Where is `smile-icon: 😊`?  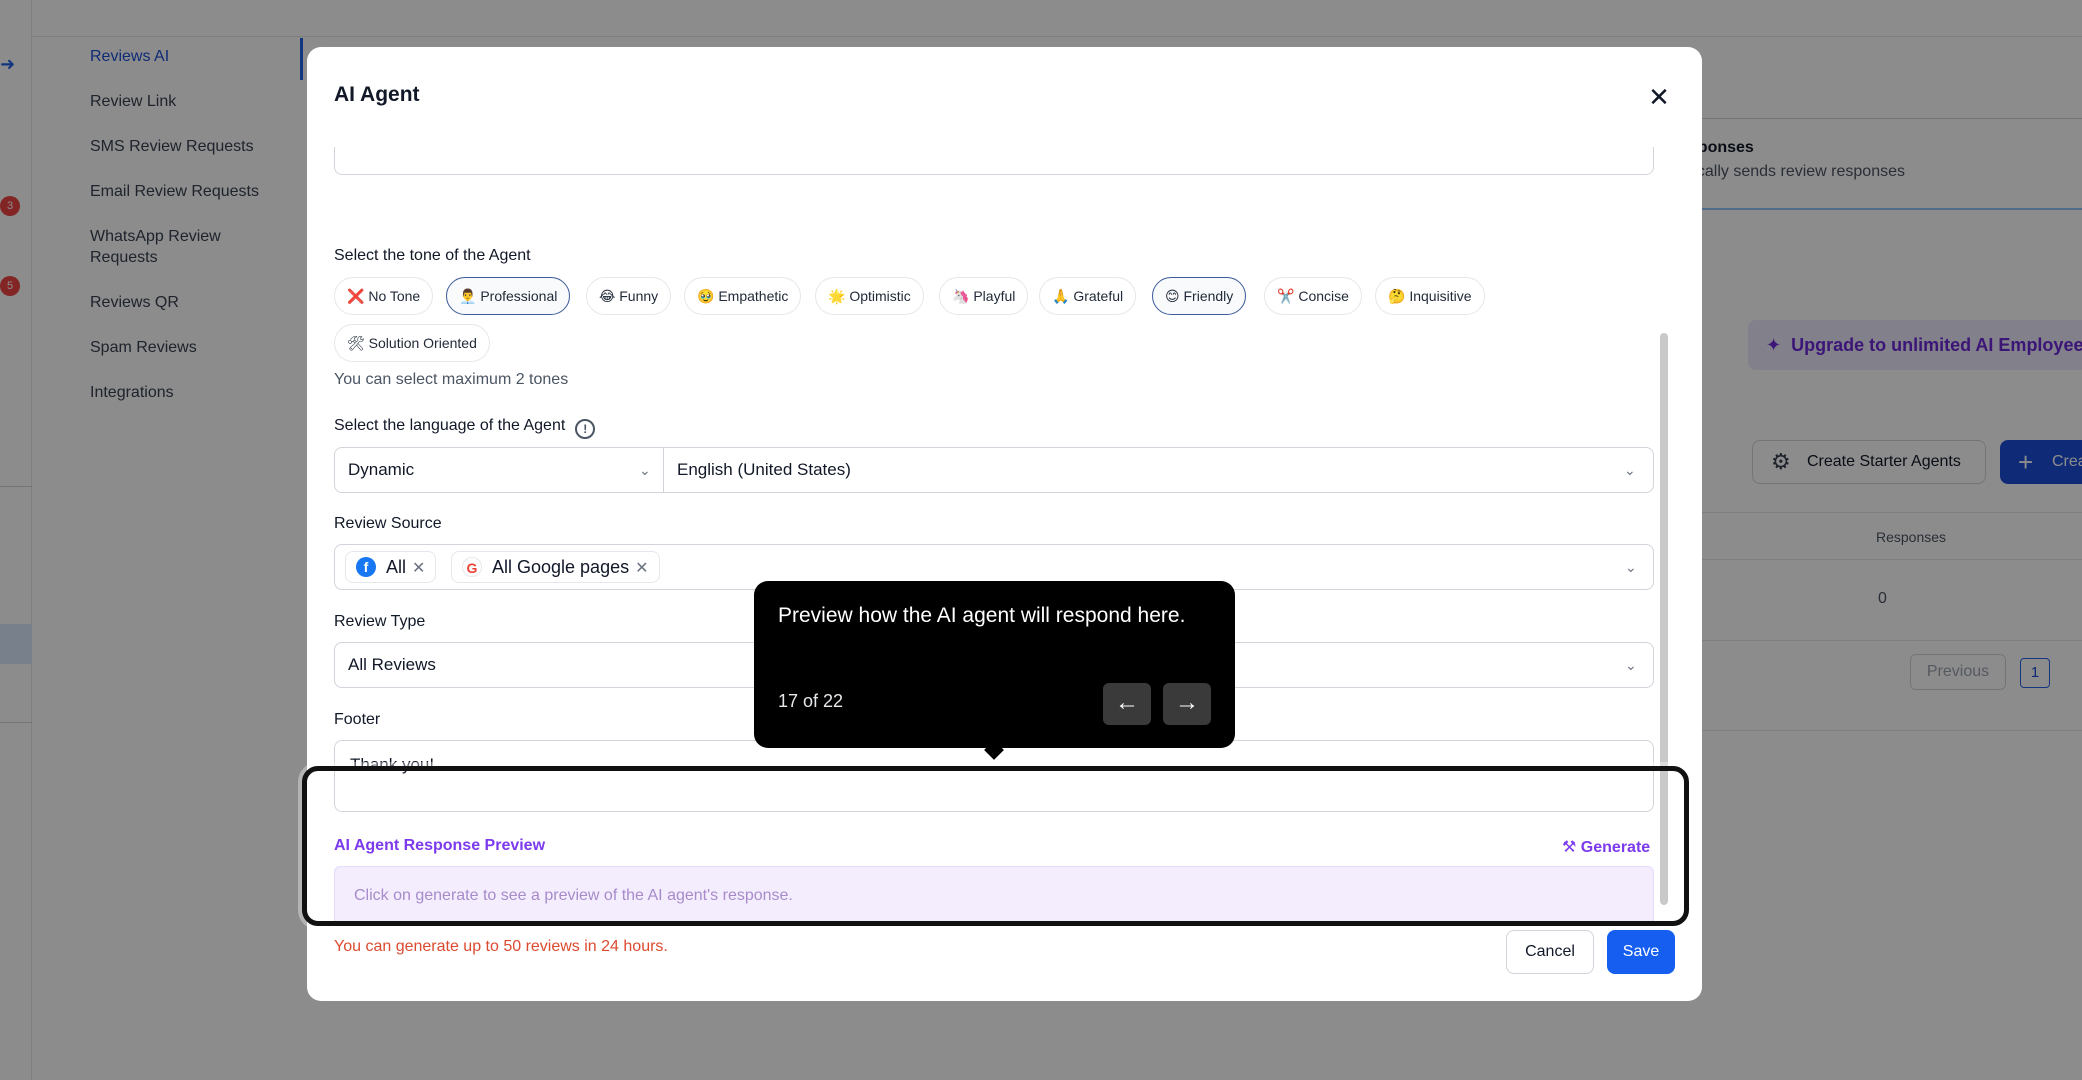
smile-icon: 😊 is located at coordinates (1172, 296).